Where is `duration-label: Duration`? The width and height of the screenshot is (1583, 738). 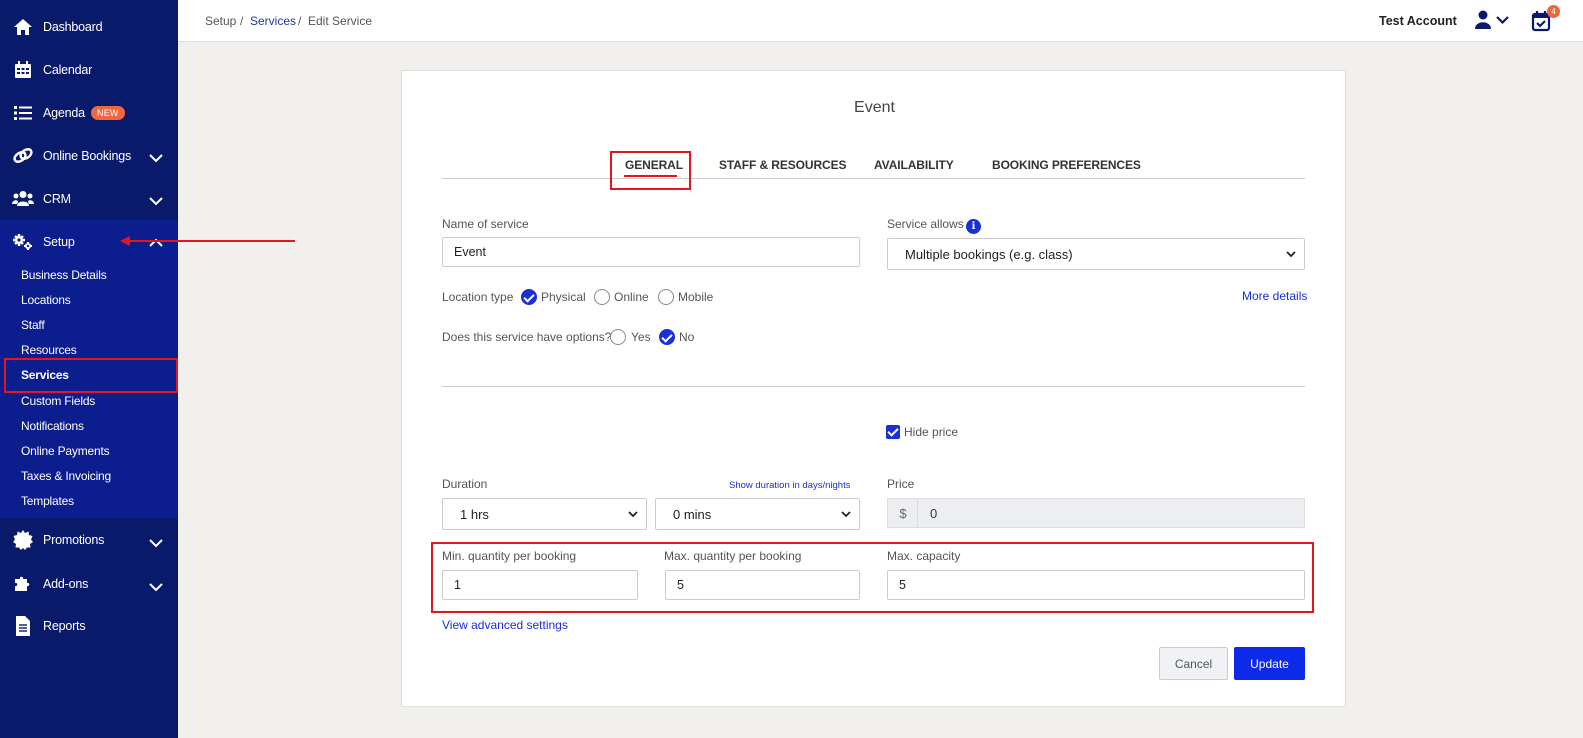 duration-label: Duration is located at coordinates (465, 484).